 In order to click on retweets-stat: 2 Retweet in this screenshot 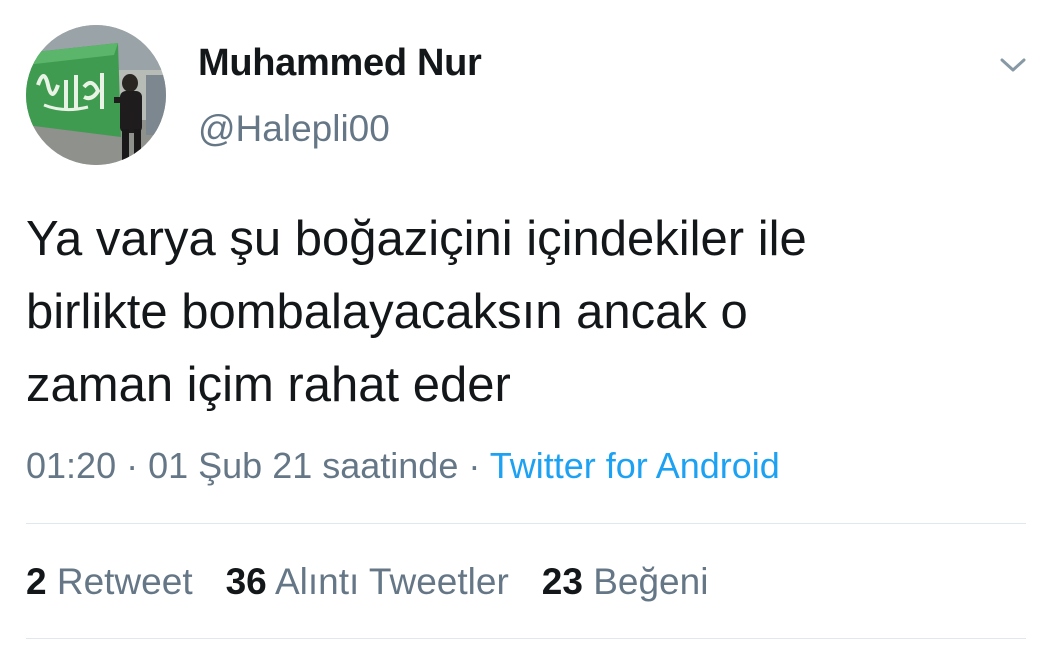, I will do `click(109, 582)`.